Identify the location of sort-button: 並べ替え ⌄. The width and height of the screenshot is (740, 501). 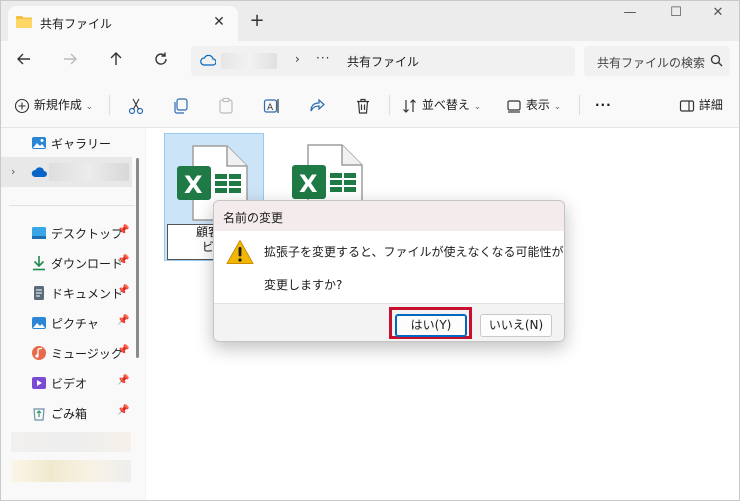
(441, 105).